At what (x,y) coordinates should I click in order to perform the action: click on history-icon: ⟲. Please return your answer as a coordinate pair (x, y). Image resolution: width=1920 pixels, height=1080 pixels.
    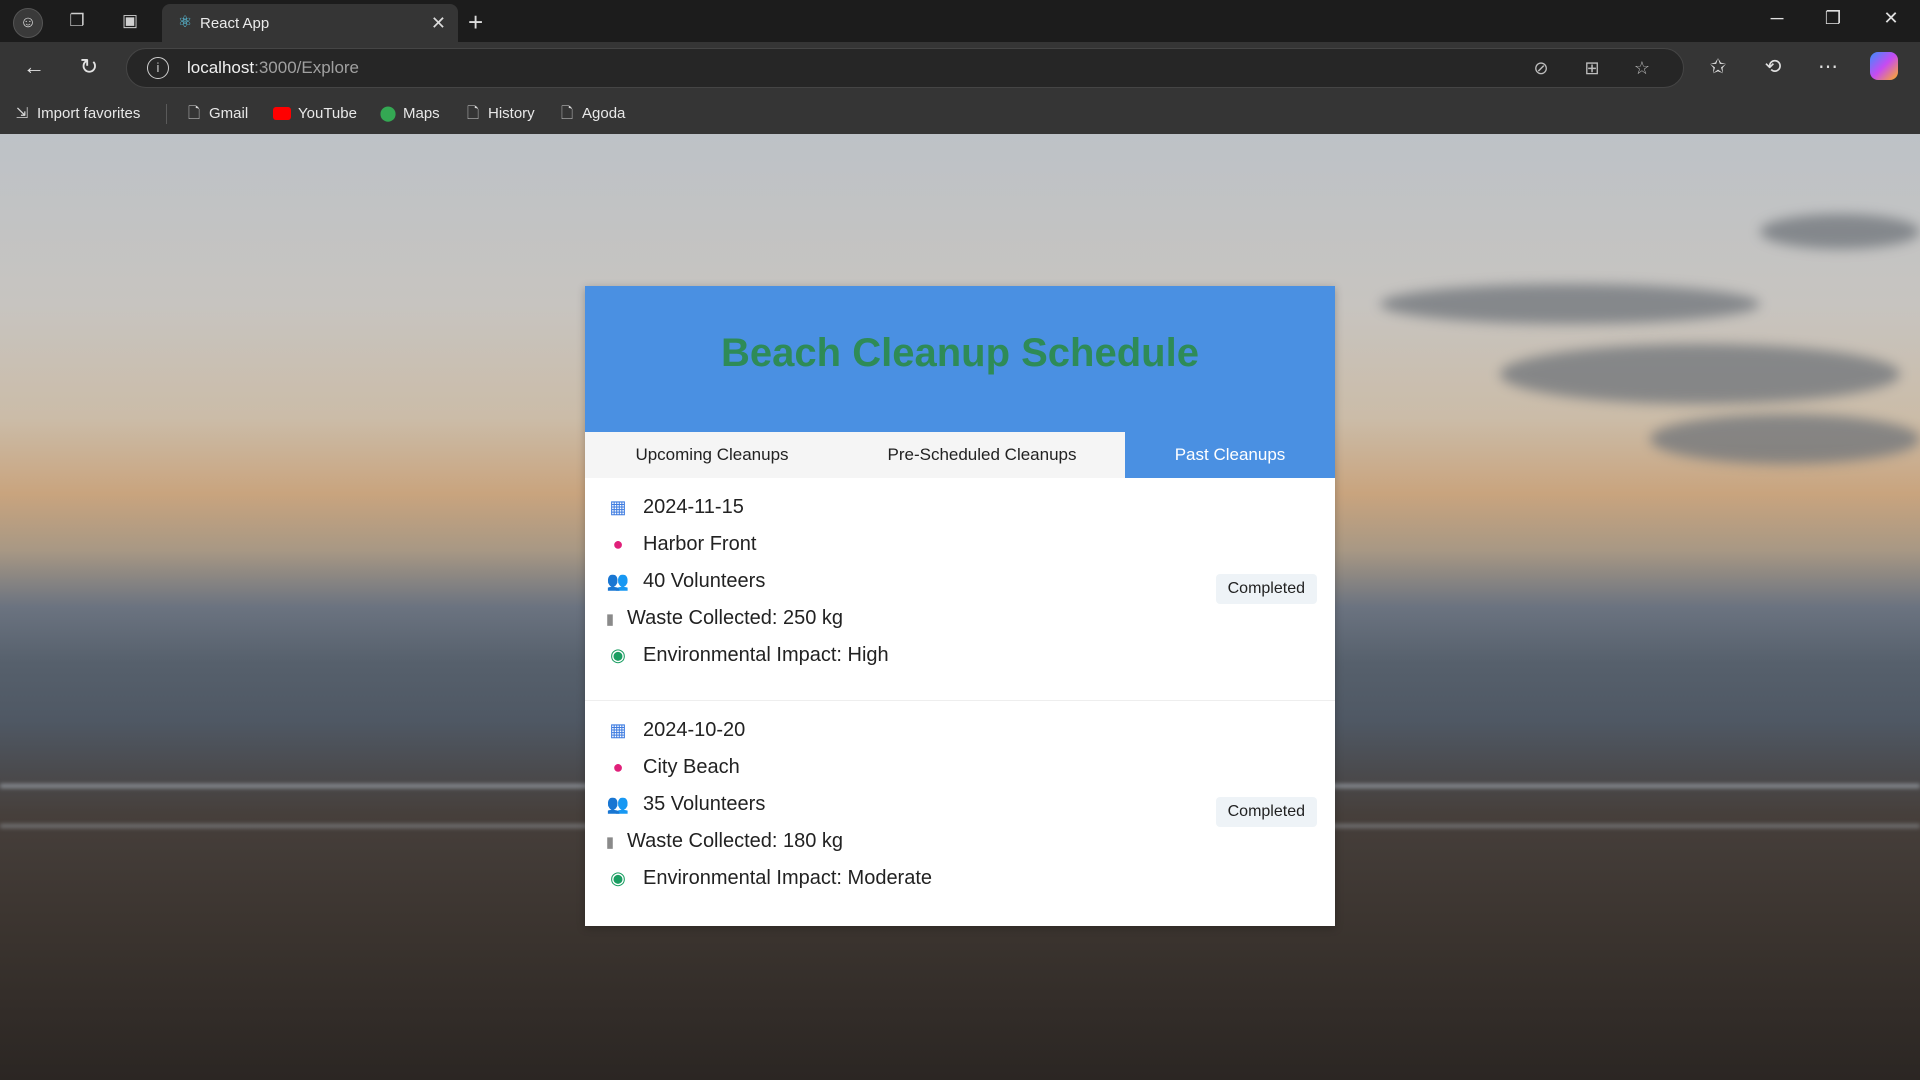
    Looking at the image, I should click on (1773, 66).